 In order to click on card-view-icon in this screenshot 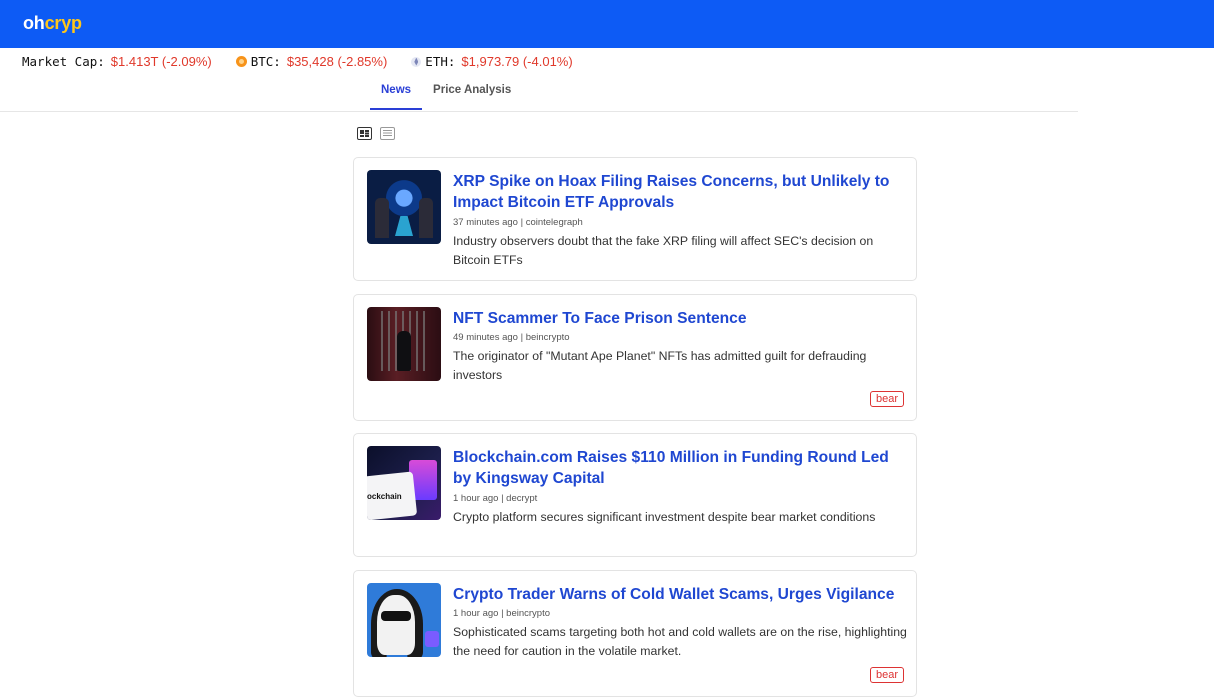, I will do `click(364, 133)`.